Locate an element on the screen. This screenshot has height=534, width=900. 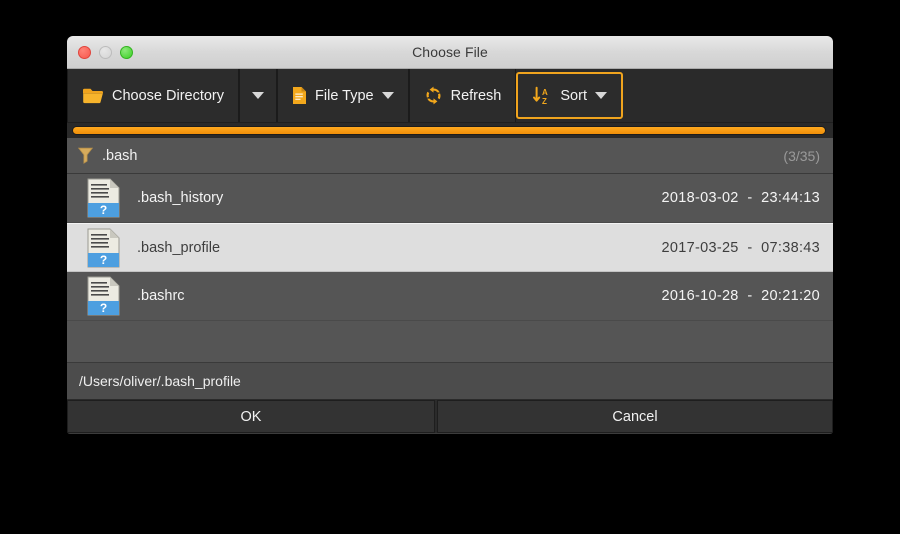
refresh-label: Refresh is located at coordinates (476, 95).